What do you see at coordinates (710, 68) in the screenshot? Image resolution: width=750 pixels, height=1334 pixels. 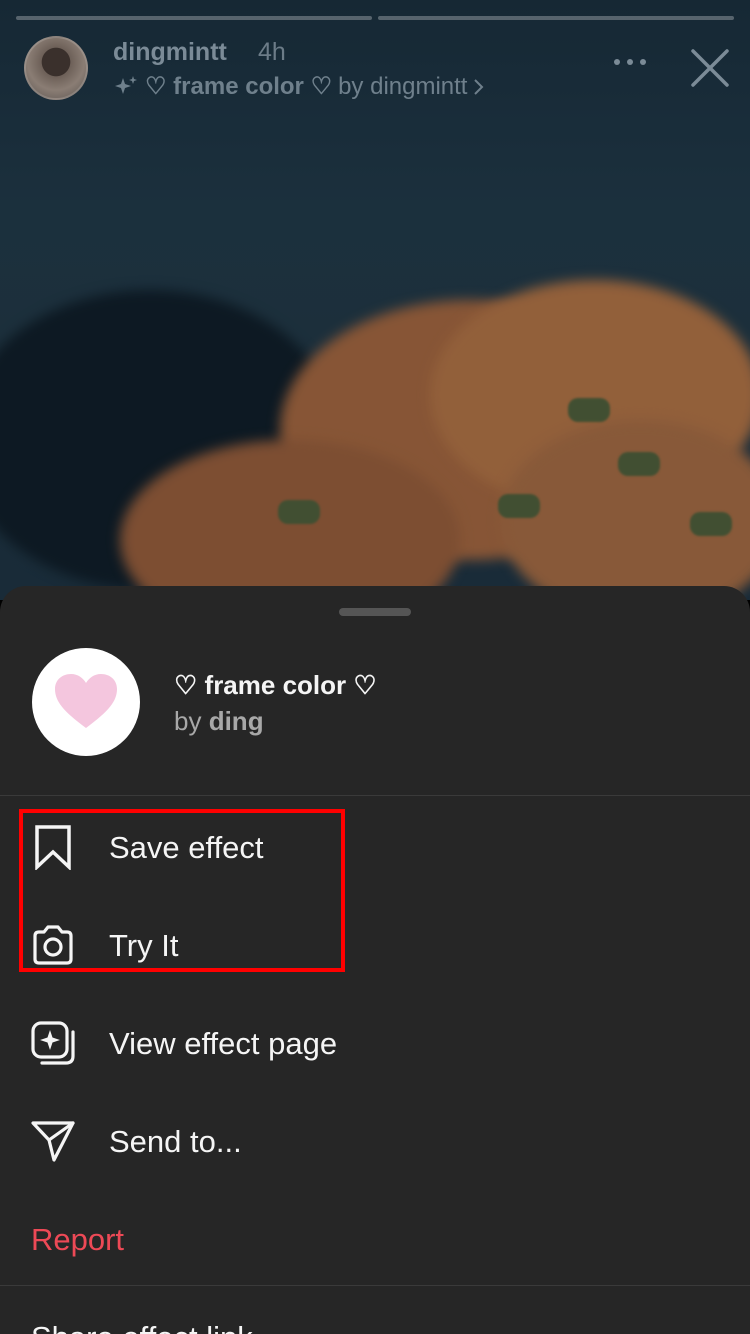 I see `close-icon` at bounding box center [710, 68].